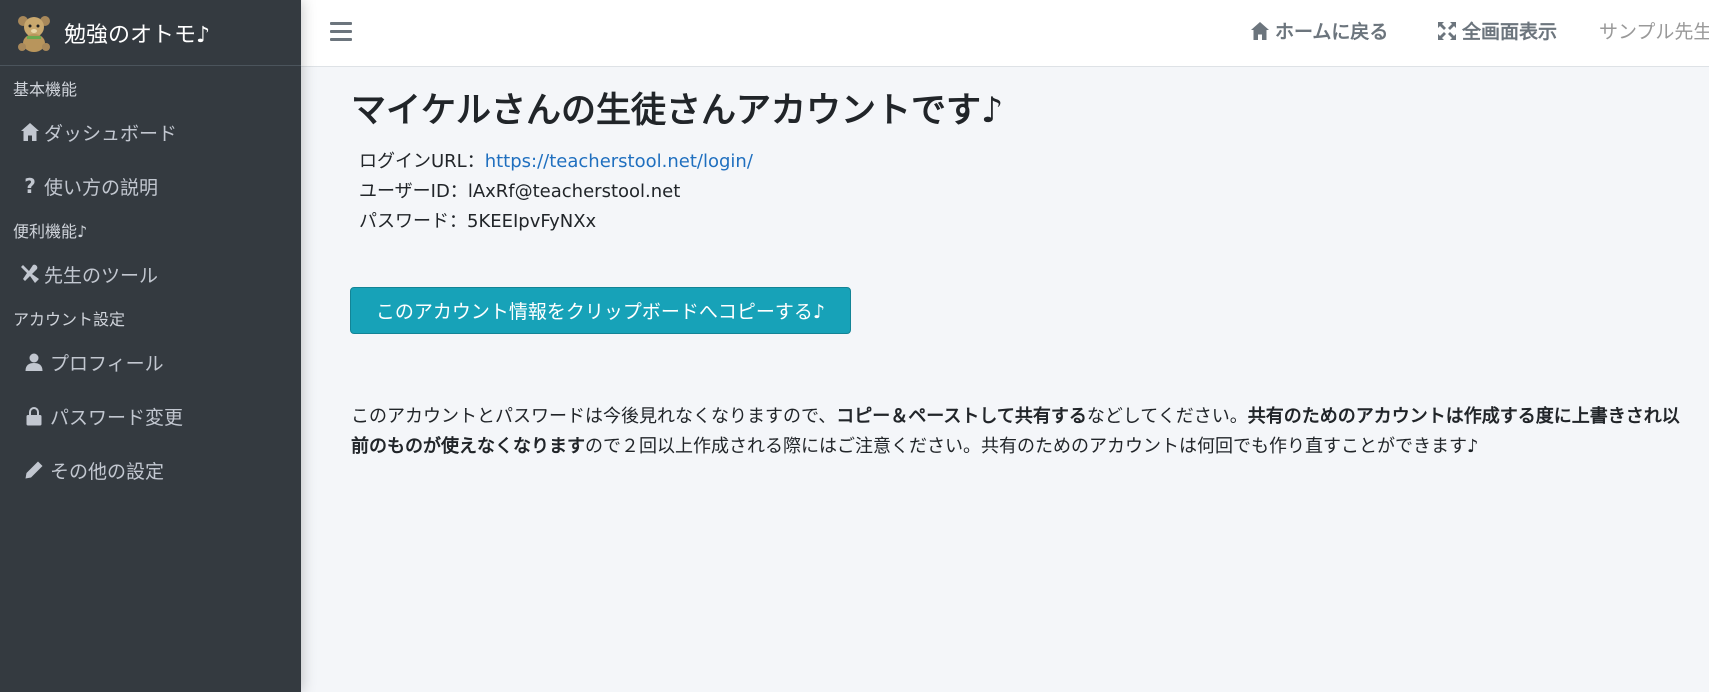  Describe the element at coordinates (957, 111) in the screenshot. I see `title-suffix: です♪` at that location.